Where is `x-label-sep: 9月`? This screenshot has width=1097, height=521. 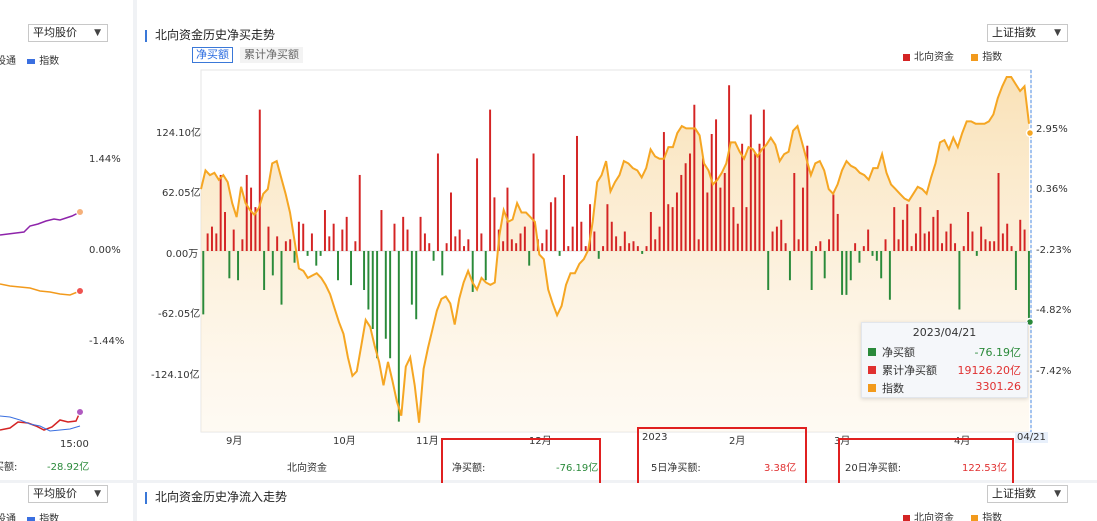 x-label-sep: 9月 is located at coordinates (234, 441).